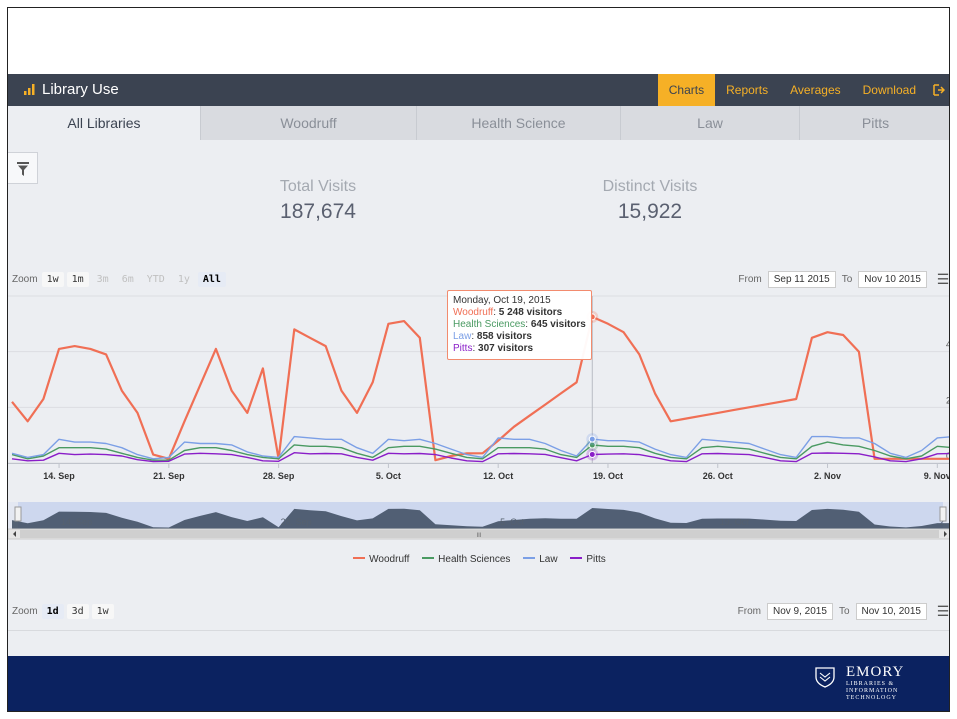 The width and height of the screenshot is (957, 719). I want to click on x-tick-label: 9. Nov, so click(937, 476).